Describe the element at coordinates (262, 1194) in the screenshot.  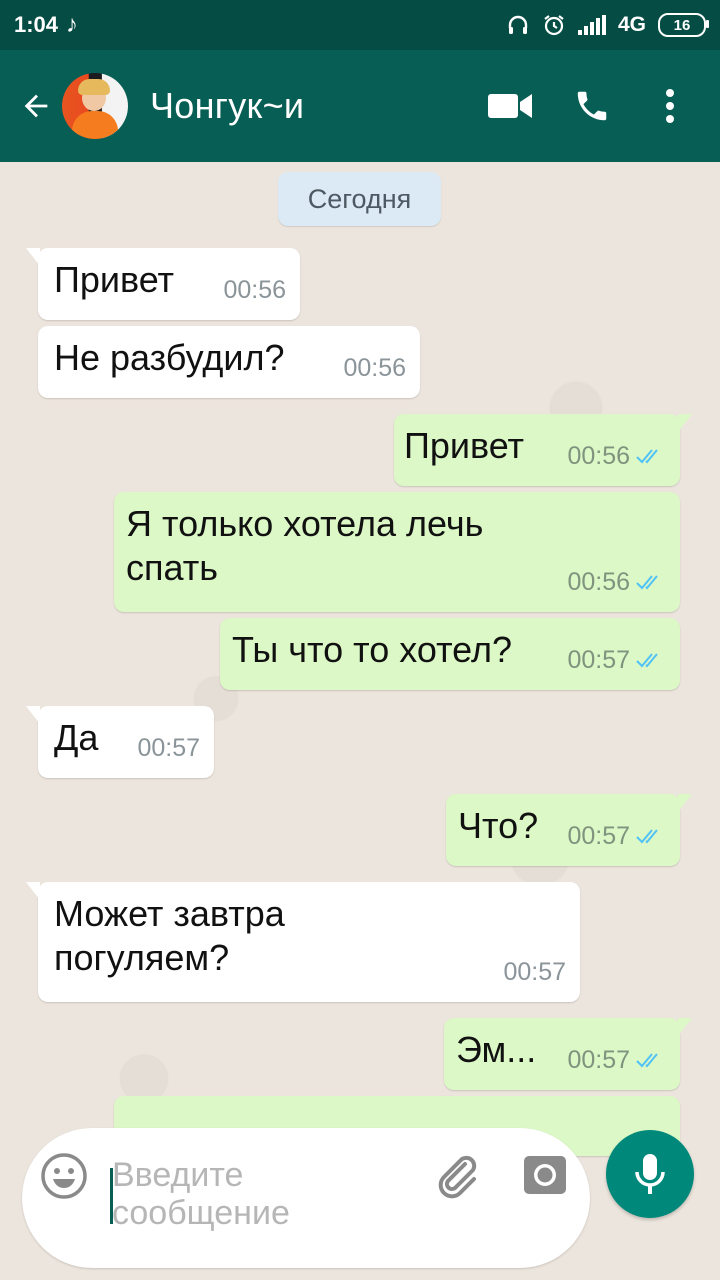
I see `message-input: Введите сообщение` at that location.